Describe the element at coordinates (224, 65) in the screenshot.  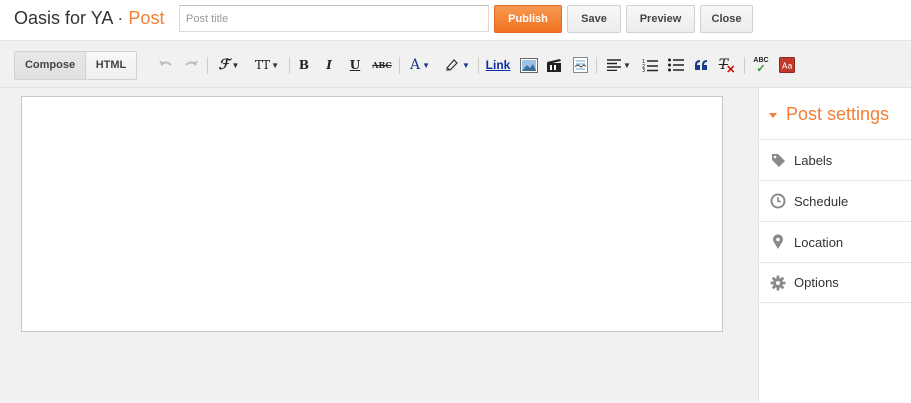
I see `font-family-glyph: ℱ` at that location.